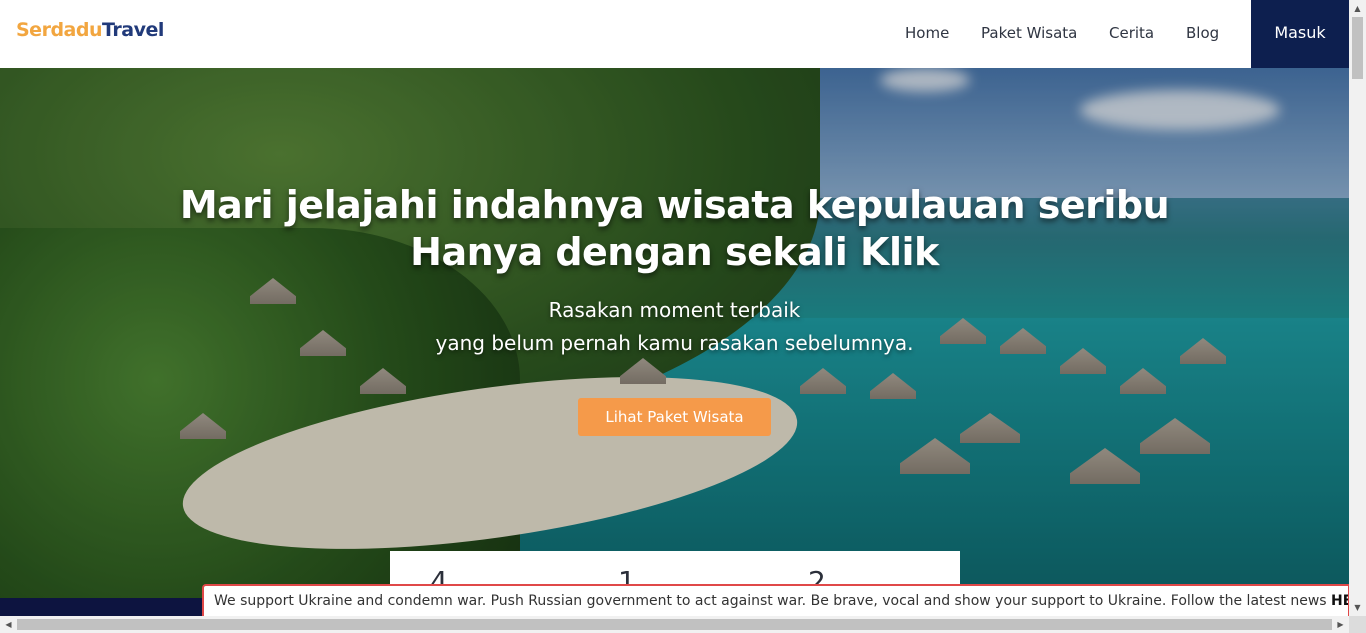  What do you see at coordinates (1339, 601) in the screenshot?
I see `banner-link: HERE` at bounding box center [1339, 601].